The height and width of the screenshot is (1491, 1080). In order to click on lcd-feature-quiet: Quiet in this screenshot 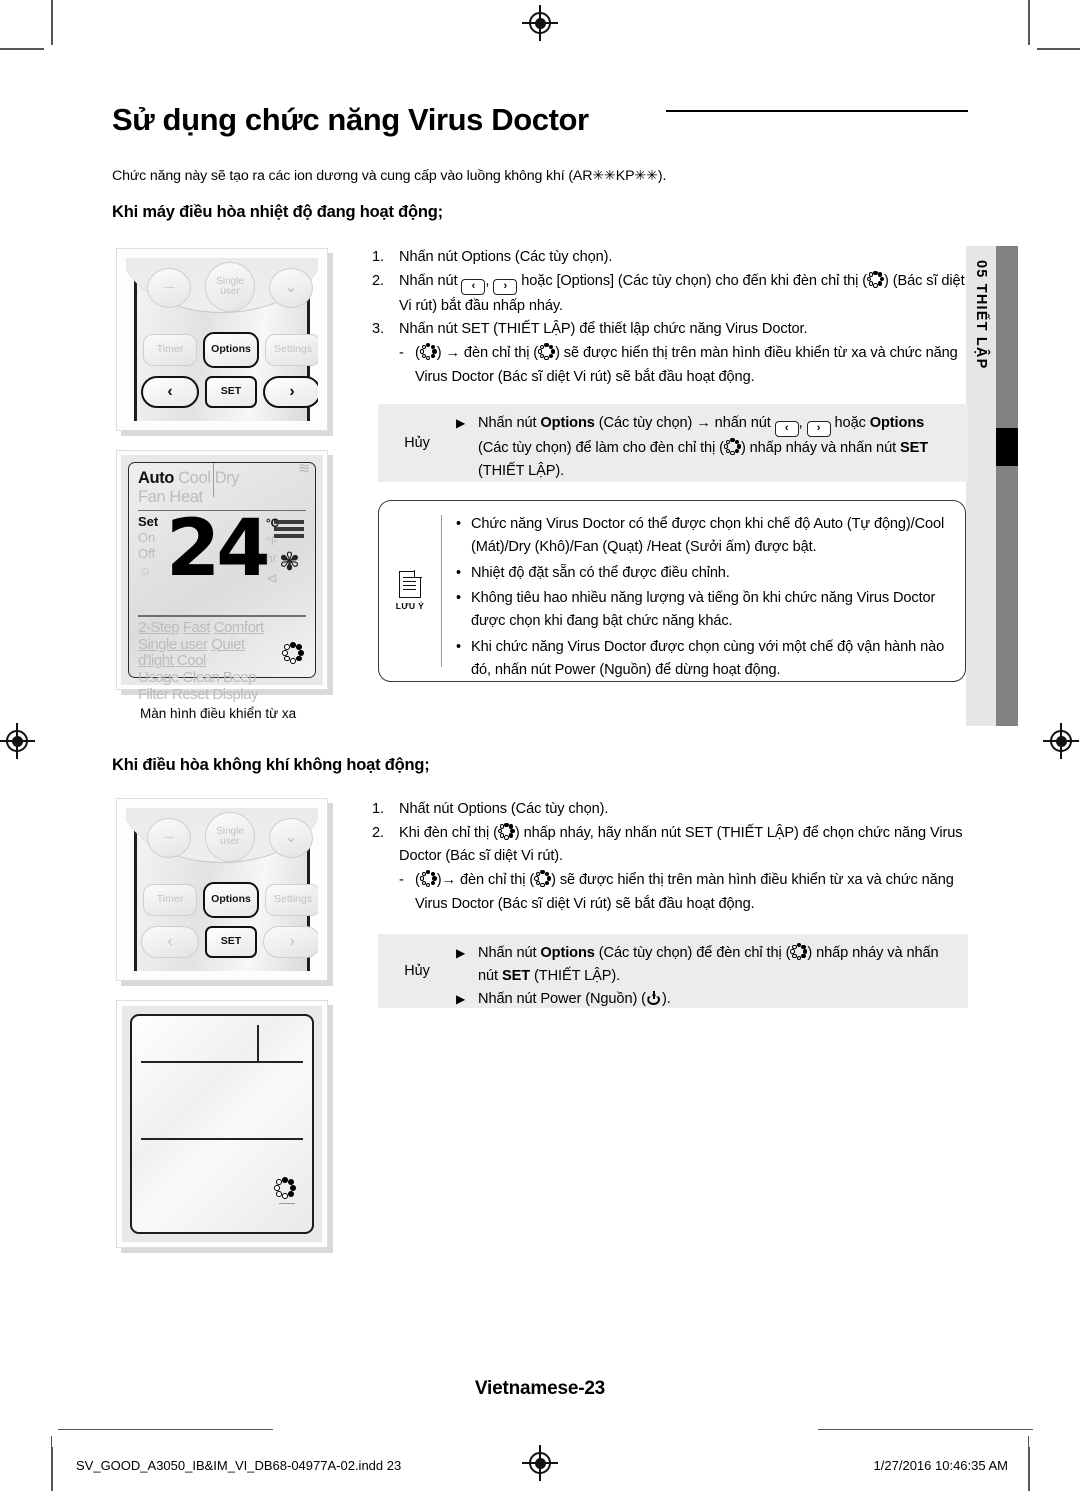, I will do `click(228, 644)`.